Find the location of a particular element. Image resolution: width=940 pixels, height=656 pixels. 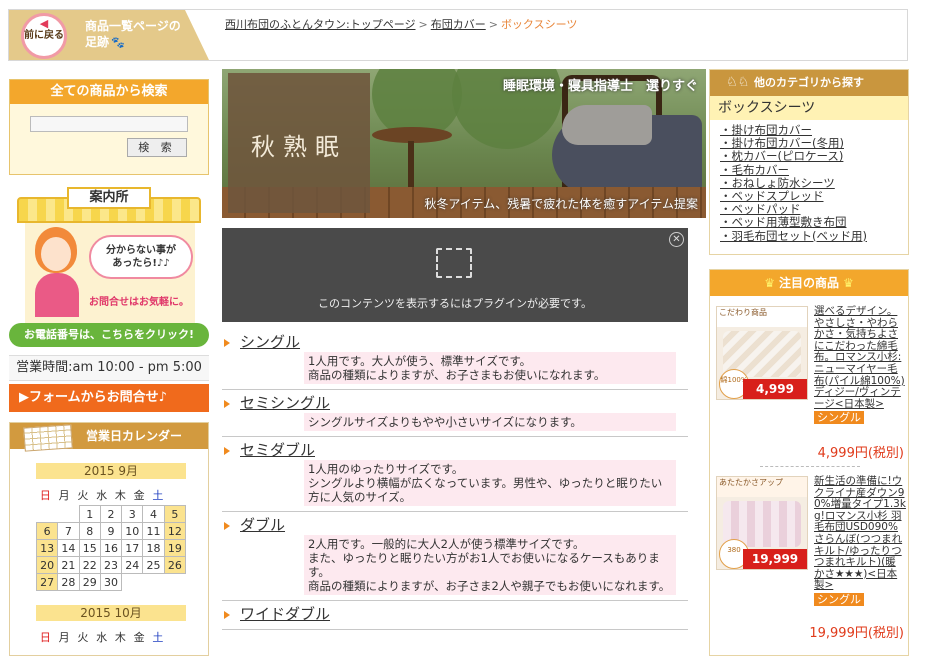

product-image: あたたかさアップ 380 19,999 is located at coordinates (762, 523).